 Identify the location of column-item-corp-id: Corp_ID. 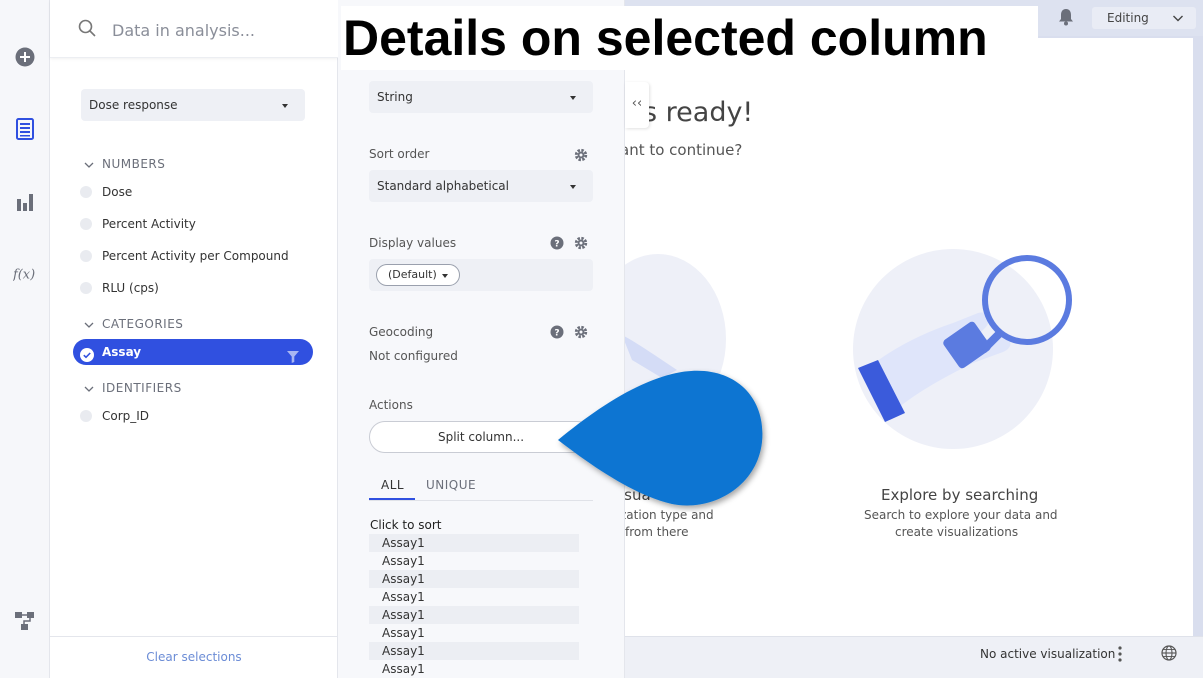
(198, 416).